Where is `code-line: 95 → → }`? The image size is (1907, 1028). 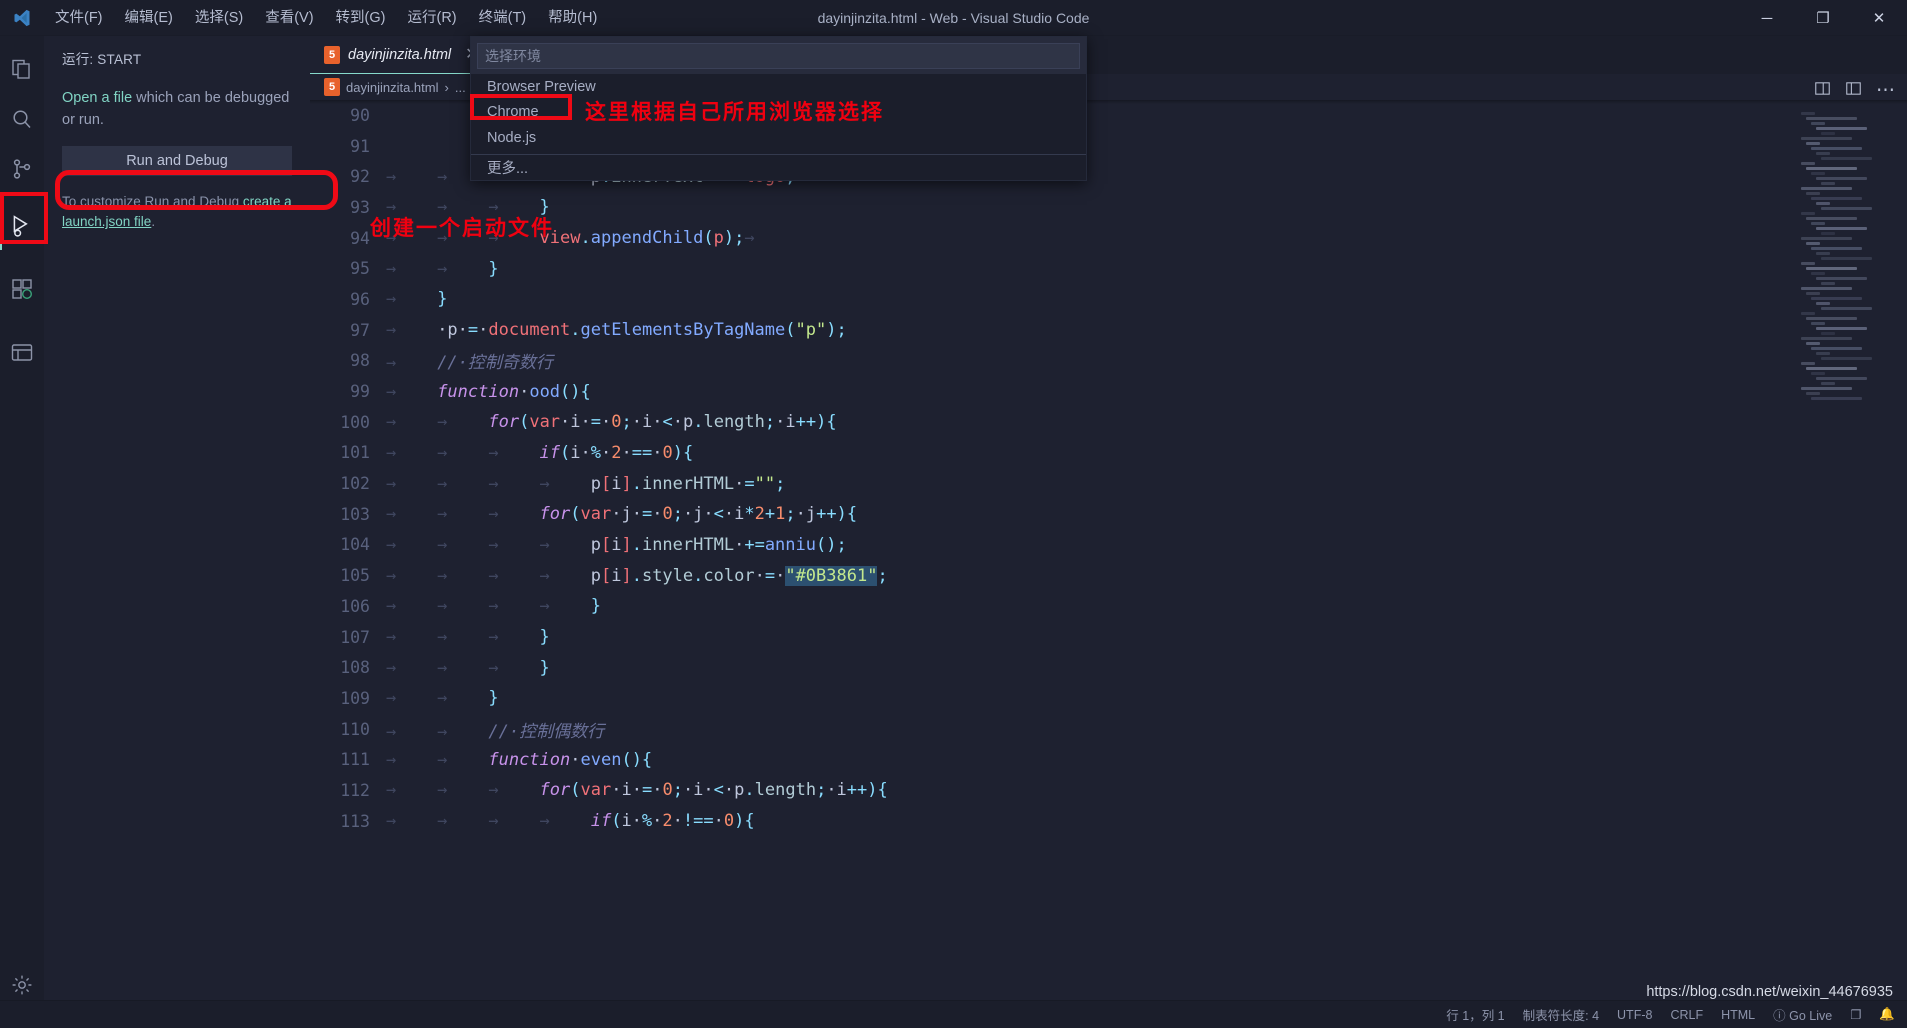
code-line: 95 → → } is located at coordinates (1108, 268).